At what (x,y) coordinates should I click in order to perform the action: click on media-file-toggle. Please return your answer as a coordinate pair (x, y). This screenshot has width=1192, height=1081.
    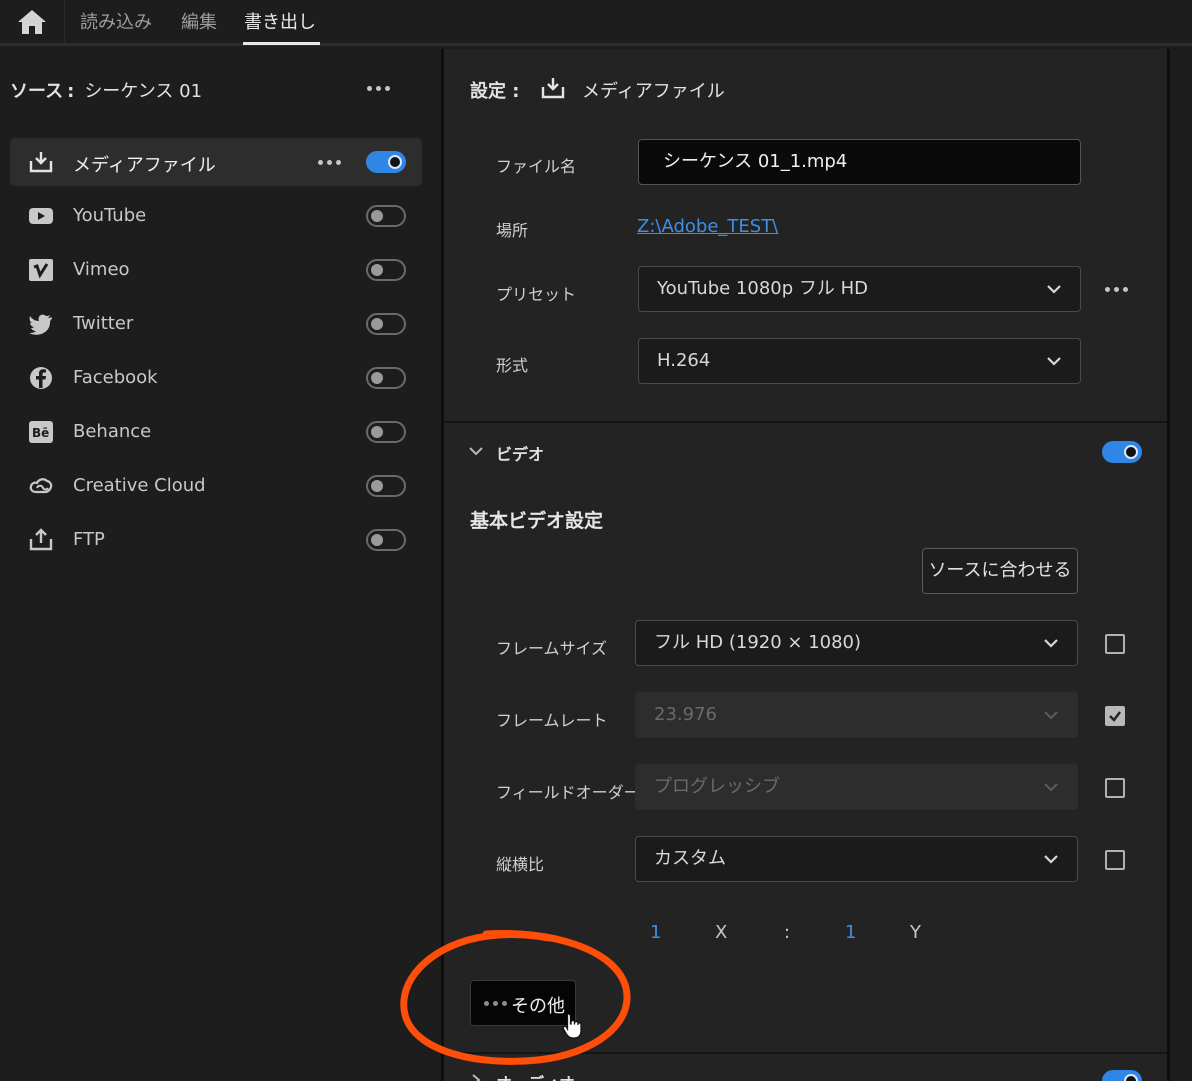
    Looking at the image, I should click on (386, 162).